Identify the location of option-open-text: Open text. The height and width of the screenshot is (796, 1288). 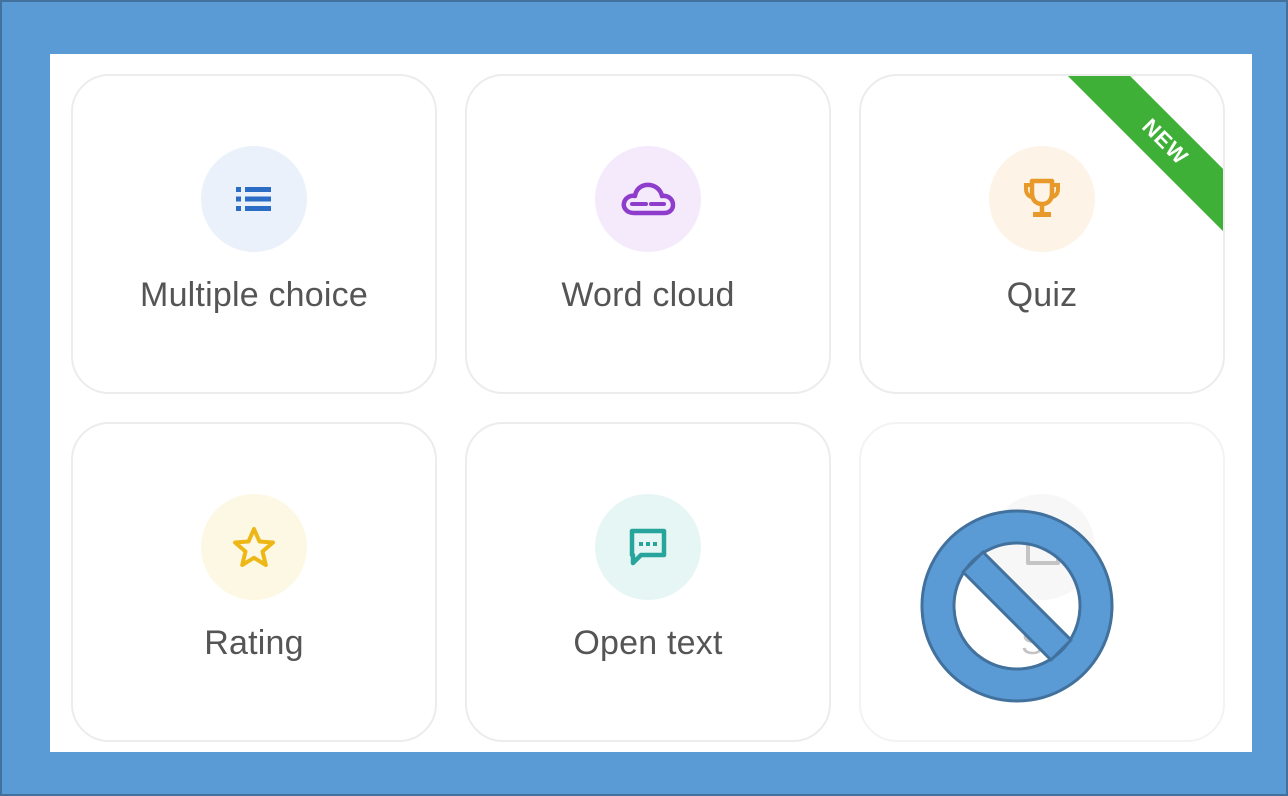
(648, 582).